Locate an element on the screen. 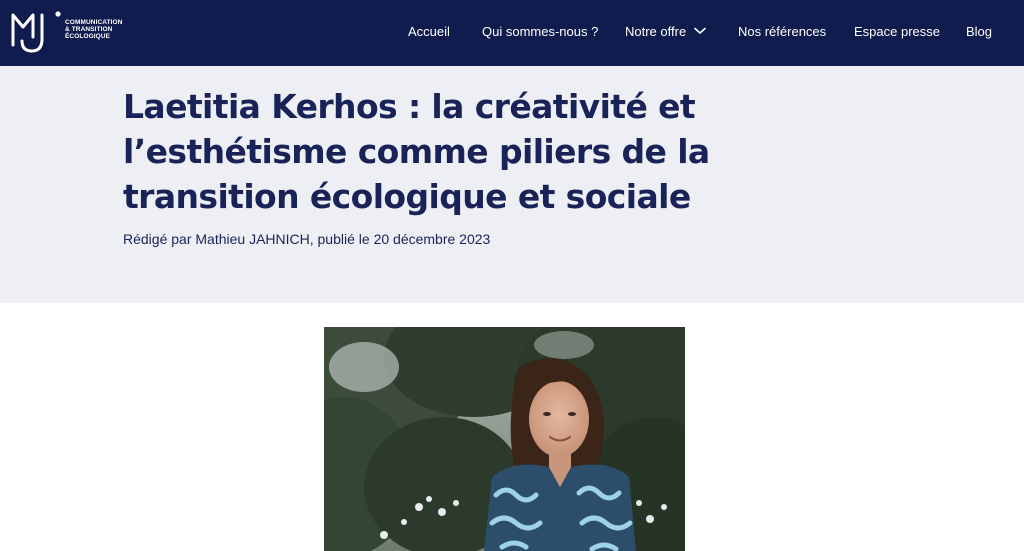 The height and width of the screenshot is (551, 1024). logo-tagline-line: ÉCOLOGIQUE is located at coordinates (88, 36).